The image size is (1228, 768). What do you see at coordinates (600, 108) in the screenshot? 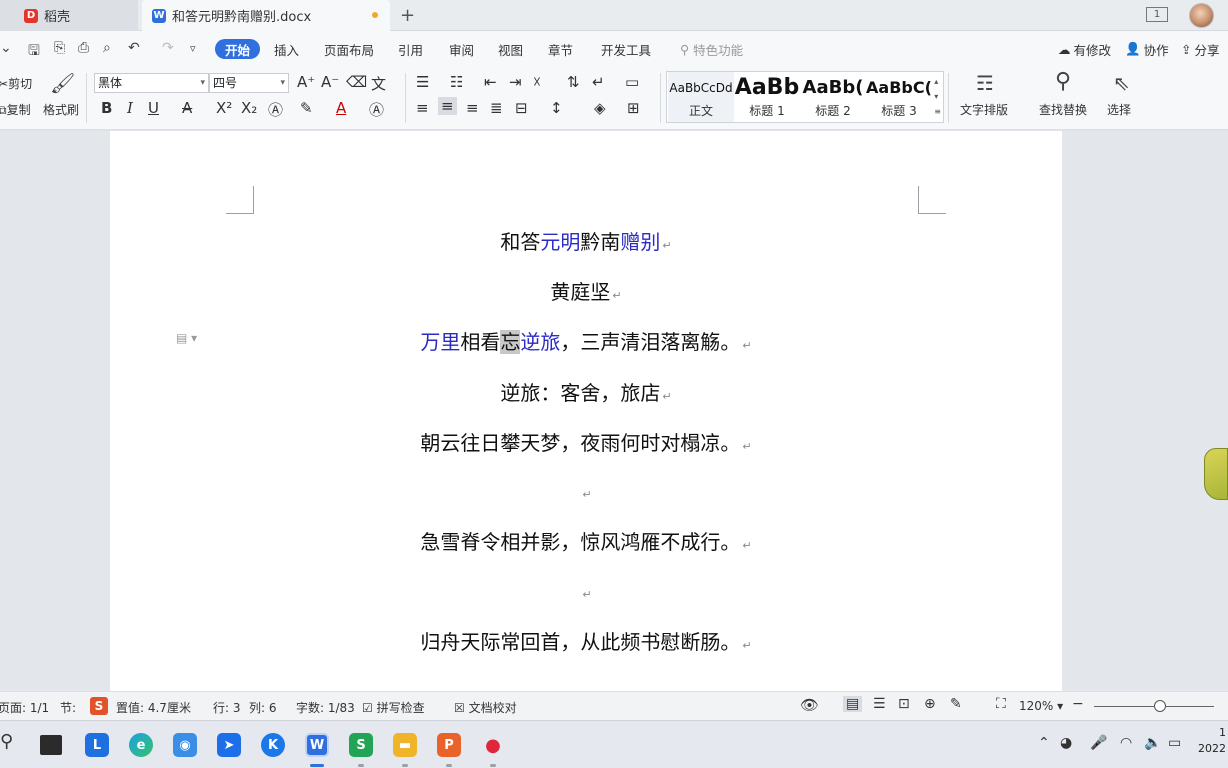
I see `shading-icon: ◈` at bounding box center [600, 108].